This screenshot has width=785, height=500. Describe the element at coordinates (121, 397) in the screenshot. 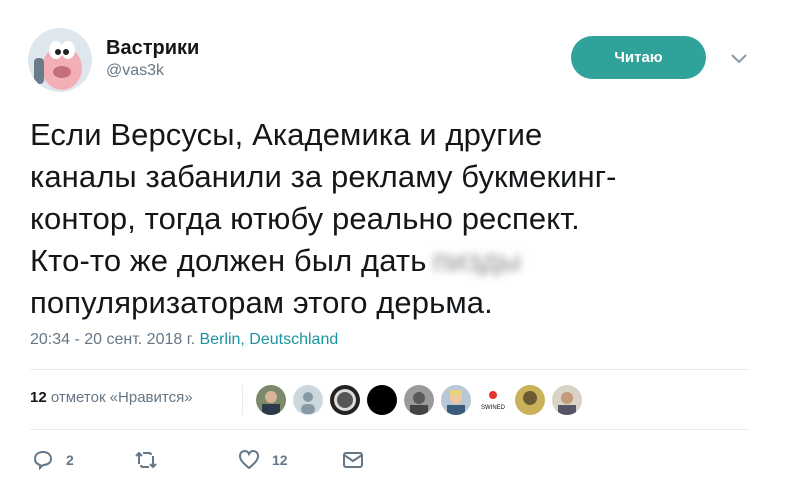

I see `likes-label: отметок «Нравится»` at that location.